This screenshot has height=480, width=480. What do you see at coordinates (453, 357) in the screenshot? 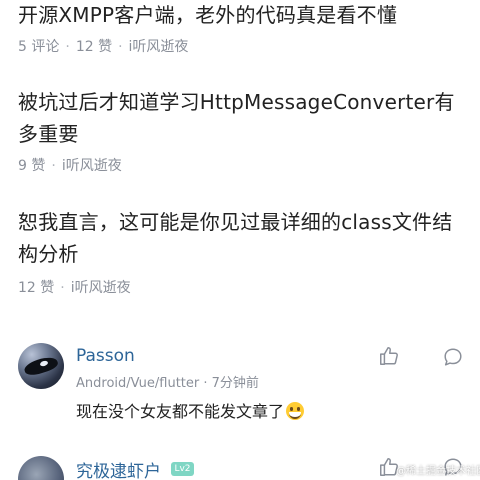
I see `comment-bubble-icon` at bounding box center [453, 357].